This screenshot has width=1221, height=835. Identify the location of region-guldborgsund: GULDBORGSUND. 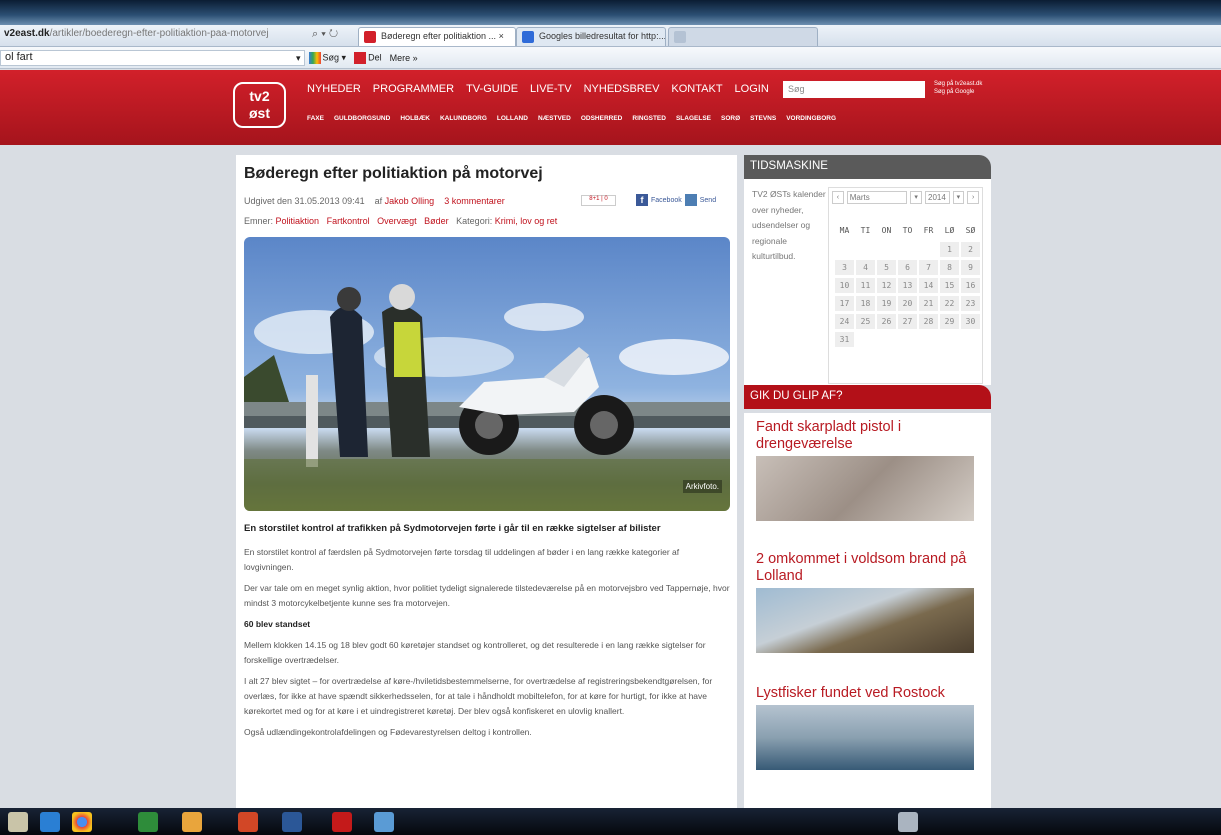
(362, 118).